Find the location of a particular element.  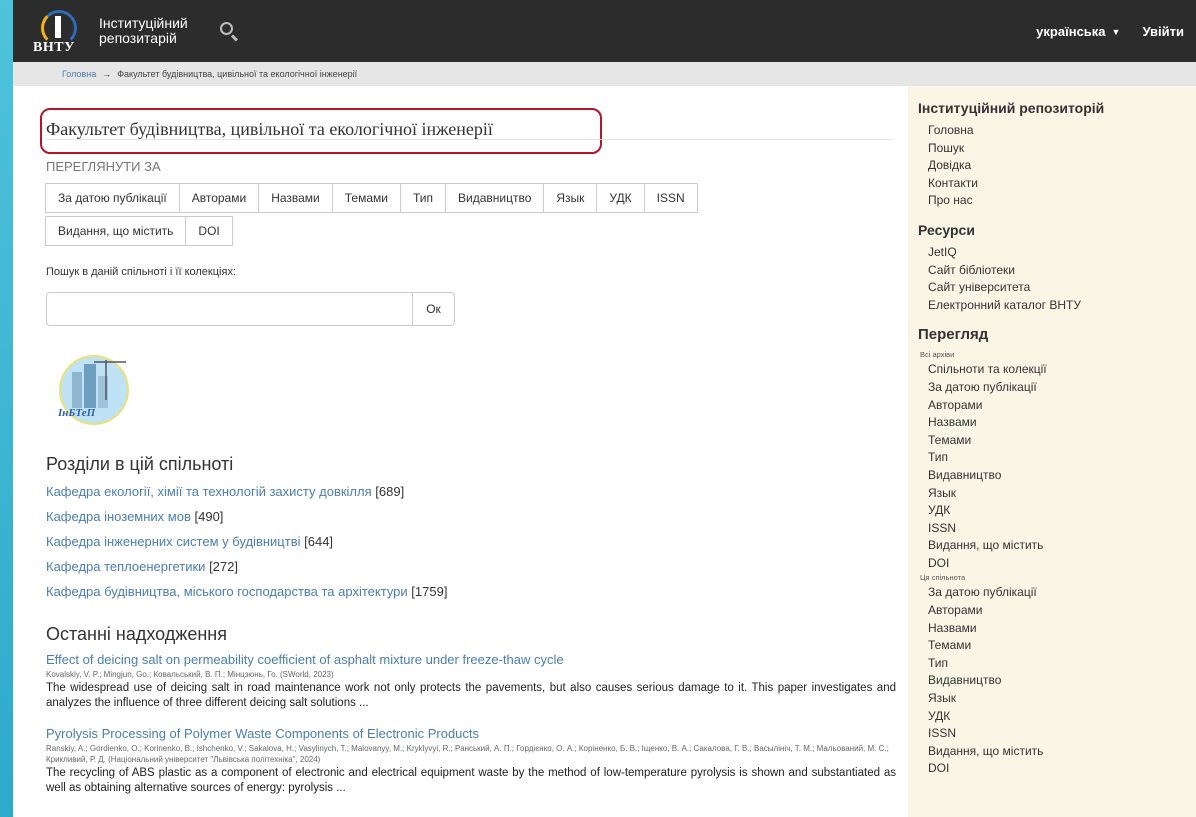

browse-button-type: Тип is located at coordinates (422, 198).